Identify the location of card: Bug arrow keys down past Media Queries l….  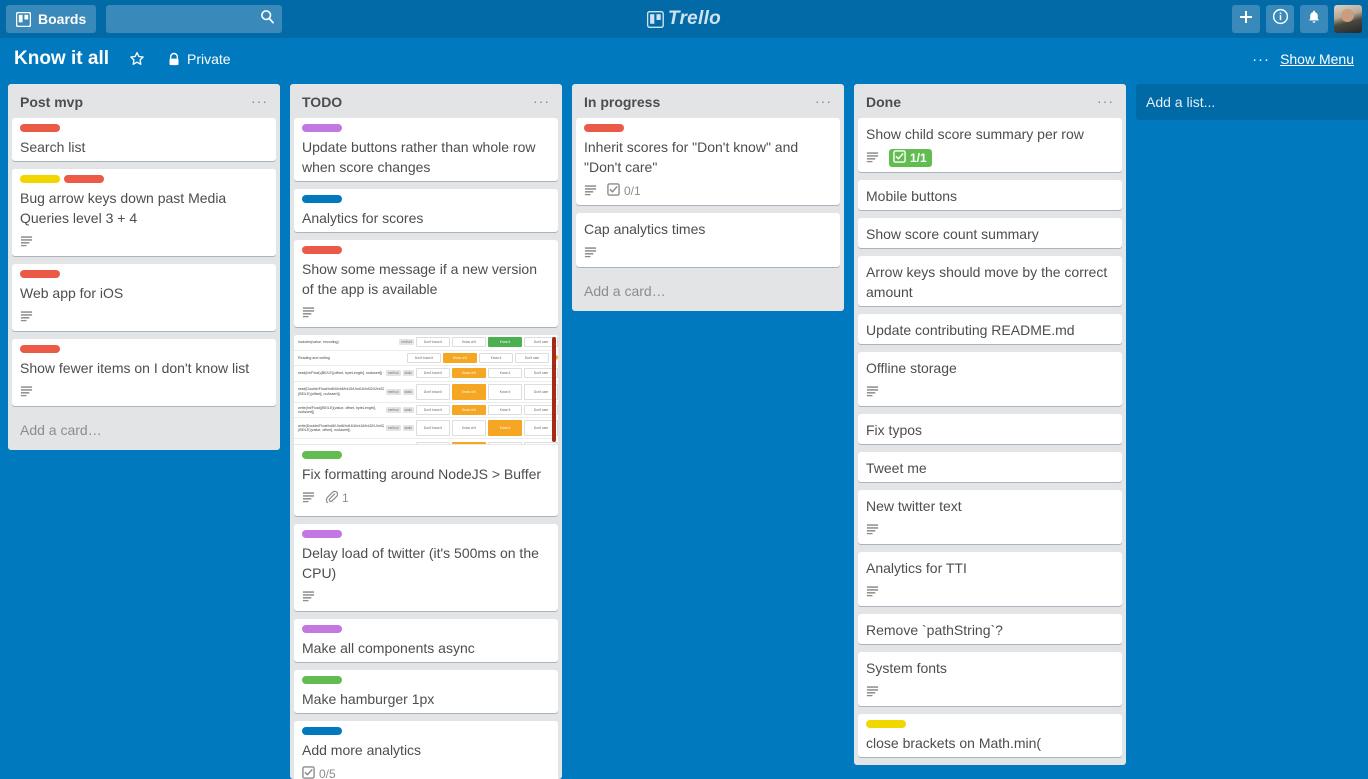
(144, 212).